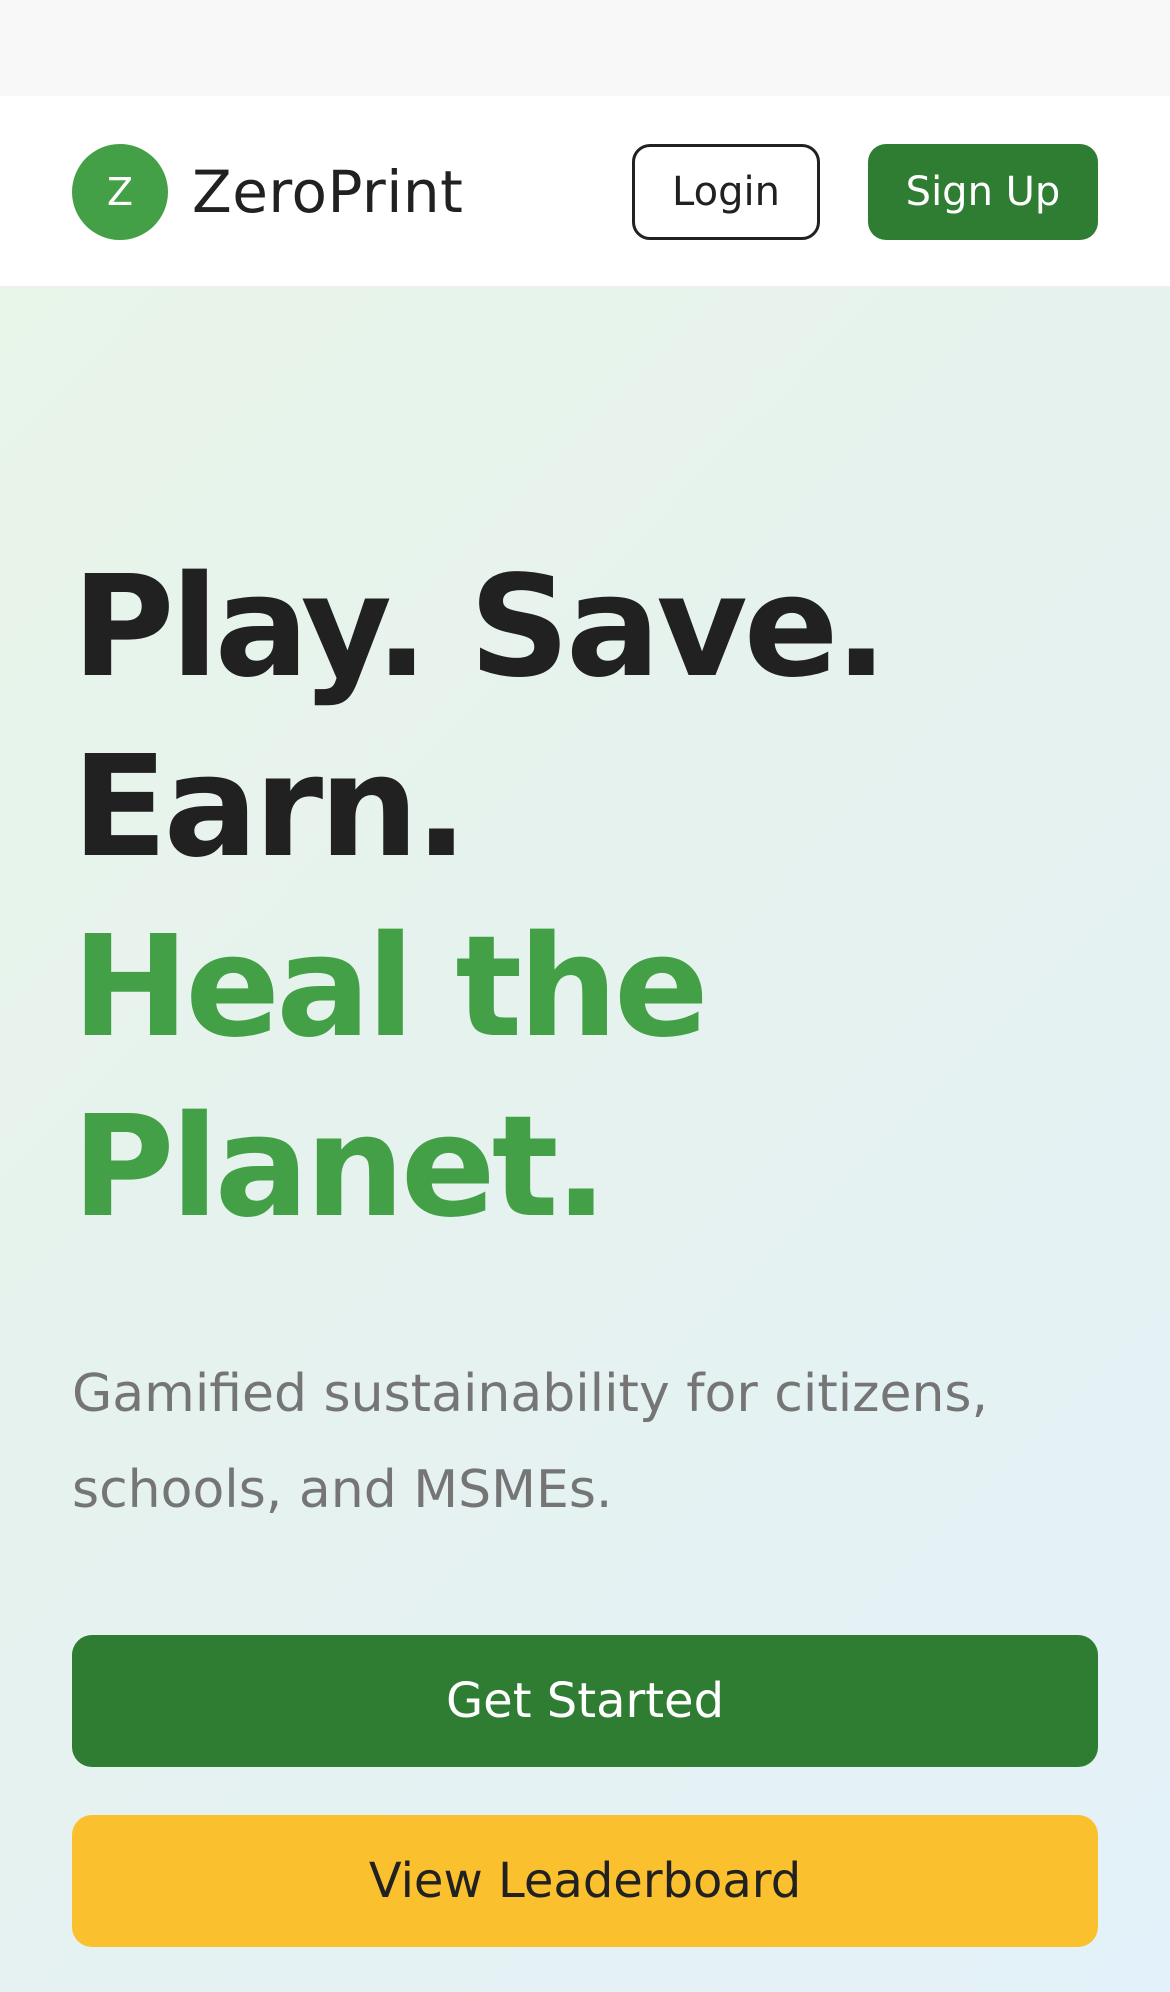 This screenshot has width=1170, height=1992. I want to click on brand-name: ZeroPrint, so click(327, 192).